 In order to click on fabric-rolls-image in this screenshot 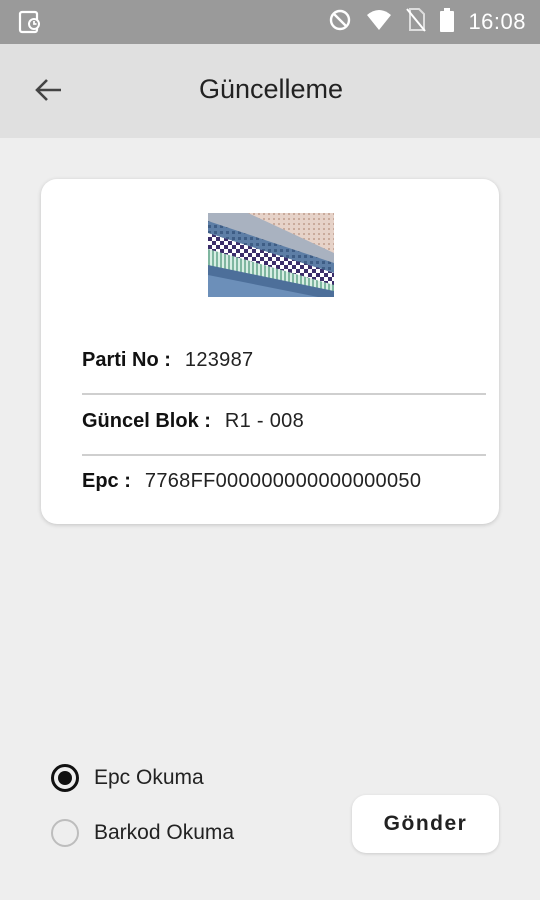, I will do `click(271, 255)`.